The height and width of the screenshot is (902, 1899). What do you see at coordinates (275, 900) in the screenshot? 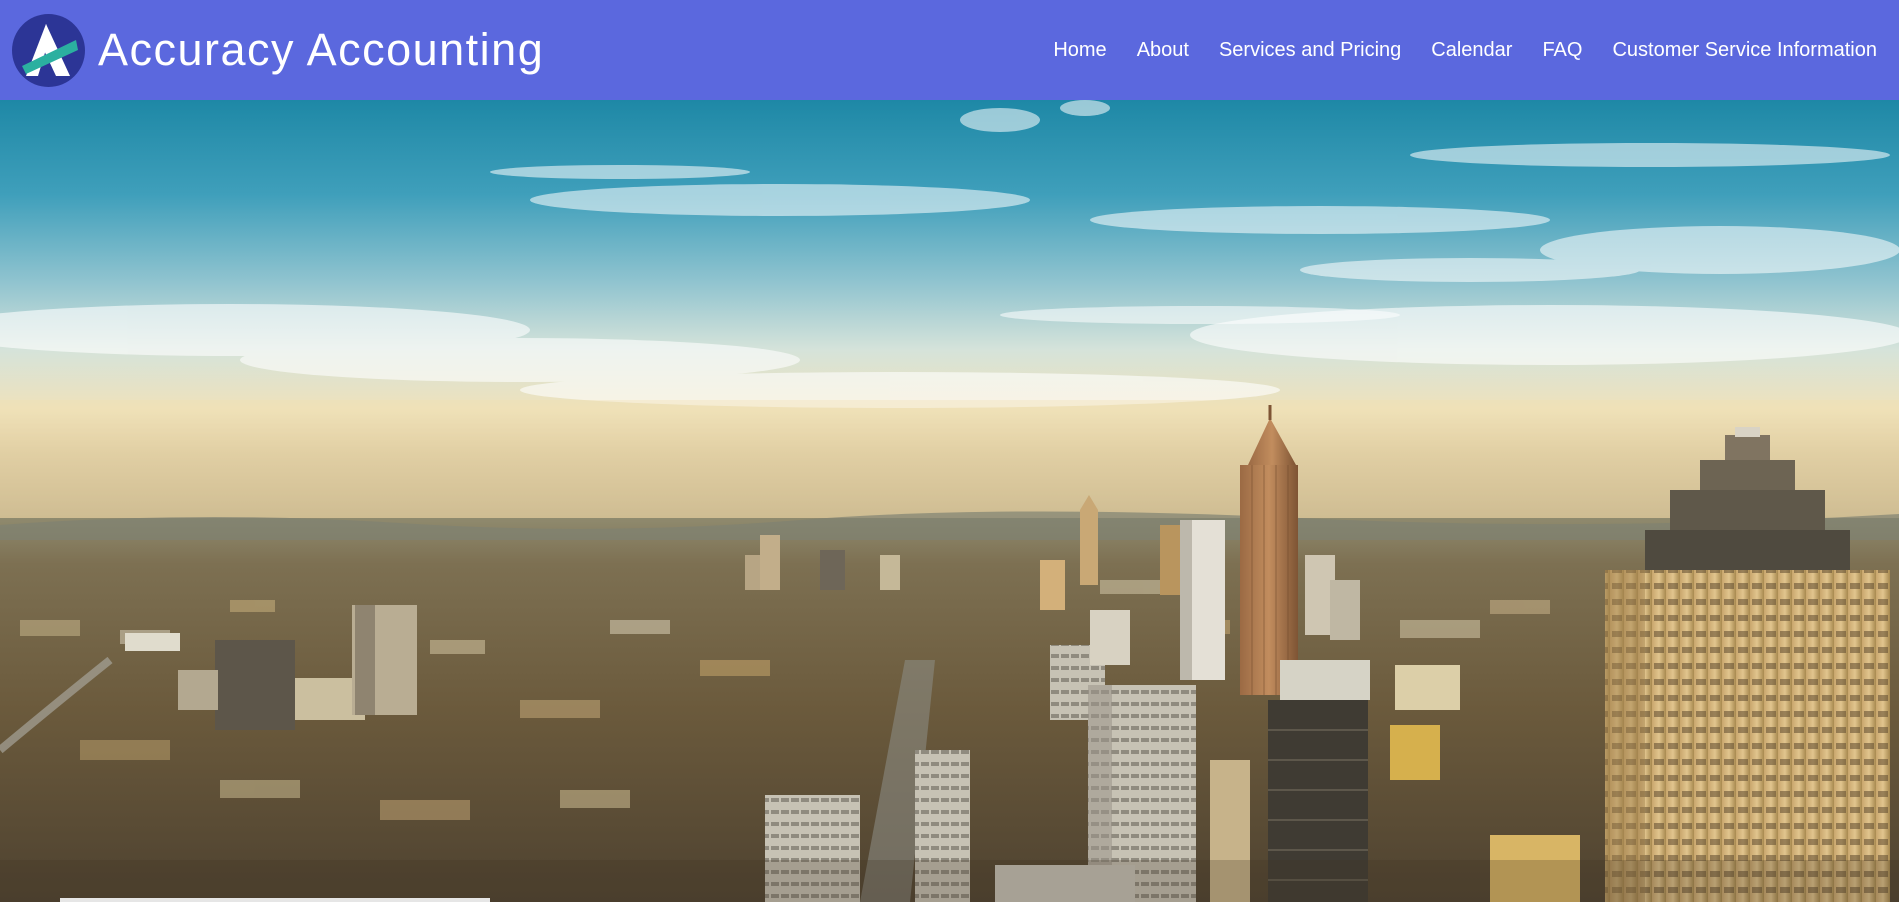
I see `scroll-indicator` at bounding box center [275, 900].